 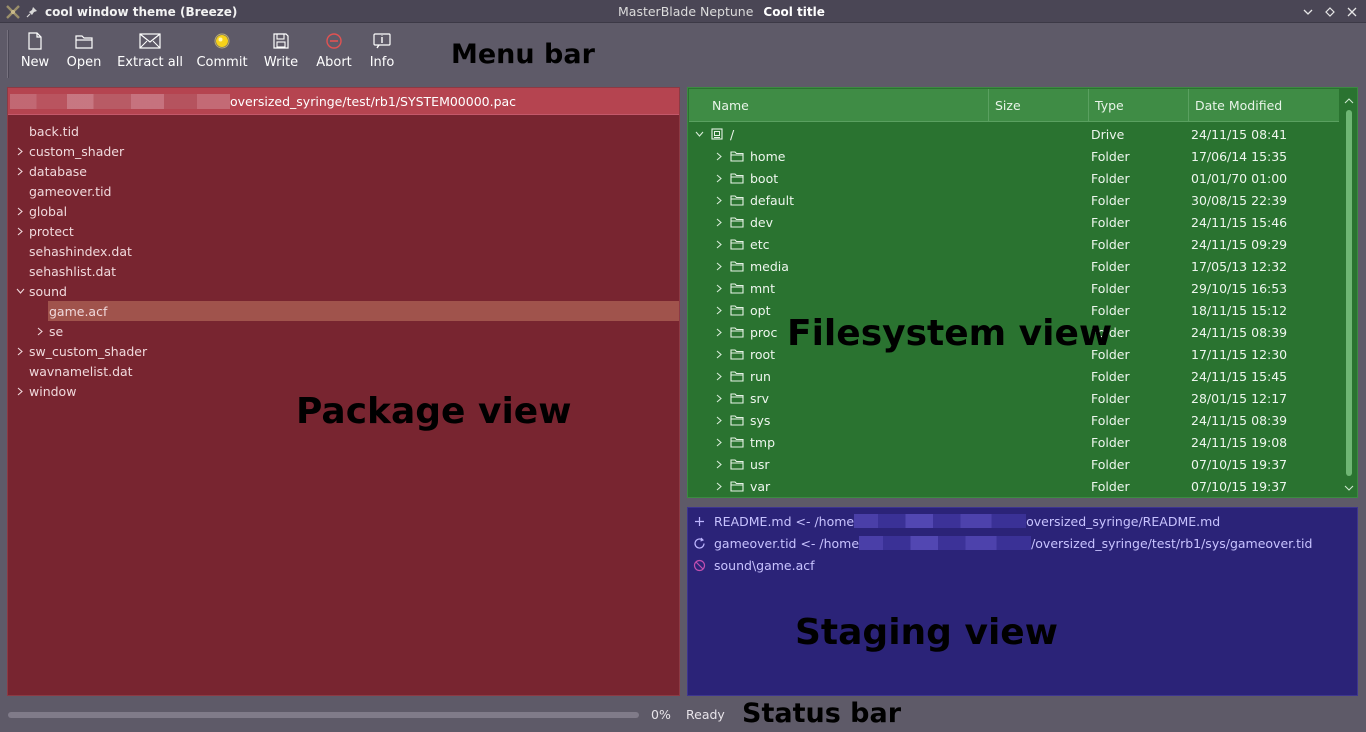 What do you see at coordinates (1014, 398) in the screenshot?
I see `fs-row: srv Folder 28/01/15 12:17` at bounding box center [1014, 398].